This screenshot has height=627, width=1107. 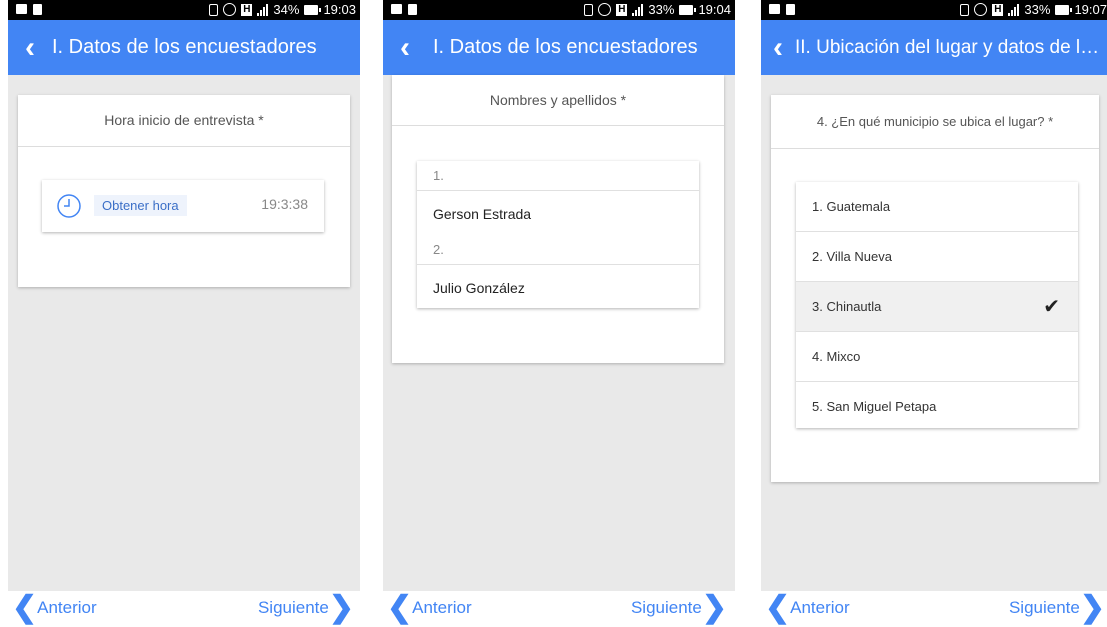 I want to click on field-number-label: 2., so click(x=558, y=250).